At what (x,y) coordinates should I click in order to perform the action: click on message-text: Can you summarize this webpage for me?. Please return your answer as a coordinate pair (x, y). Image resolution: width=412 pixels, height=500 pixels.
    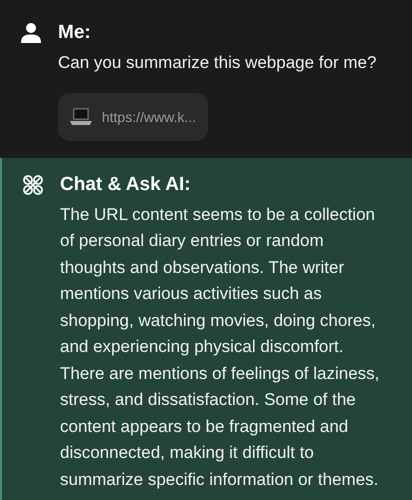
    Looking at the image, I should click on (218, 63).